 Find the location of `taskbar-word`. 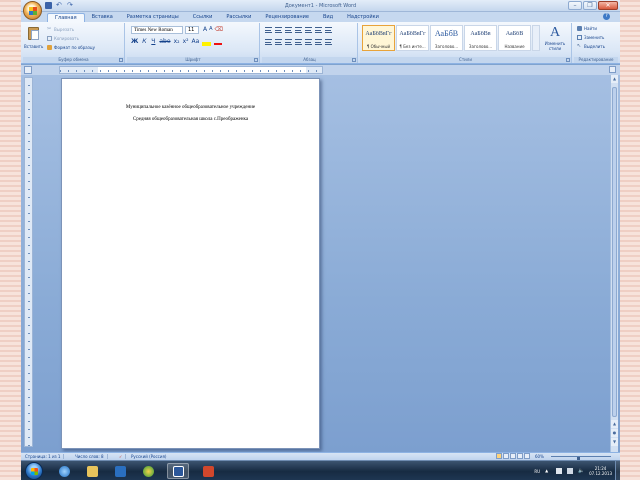

taskbar-word is located at coordinates (178, 471).